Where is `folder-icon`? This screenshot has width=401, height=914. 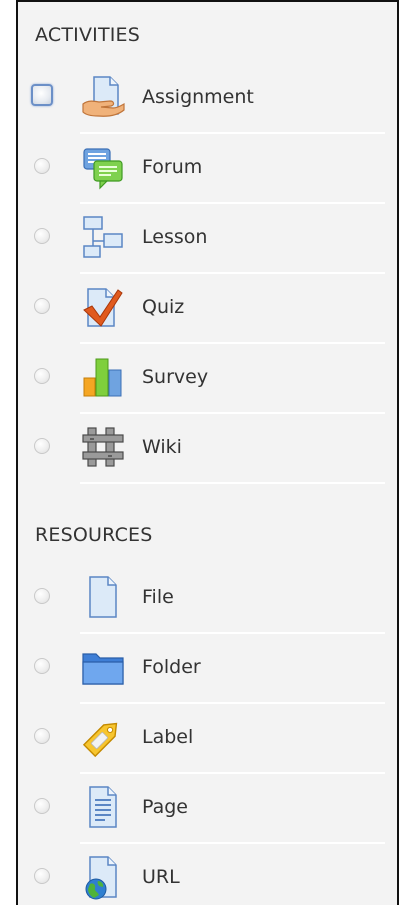 folder-icon is located at coordinates (103, 667).